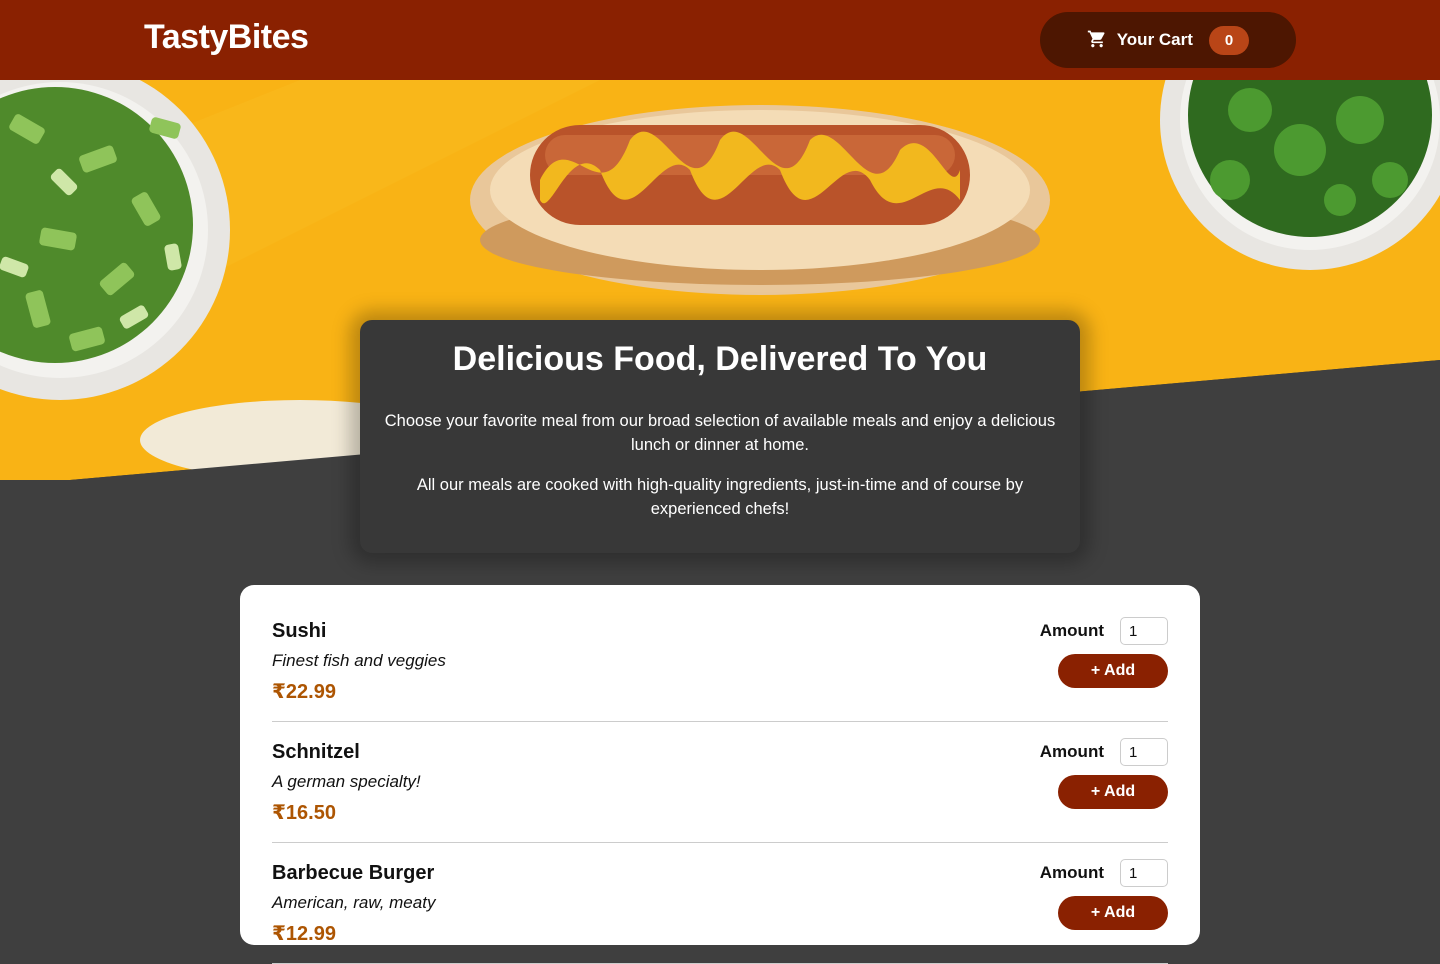 This screenshot has width=1440, height=964. What do you see at coordinates (304, 692) in the screenshot?
I see `meal-price: ₹22.99` at bounding box center [304, 692].